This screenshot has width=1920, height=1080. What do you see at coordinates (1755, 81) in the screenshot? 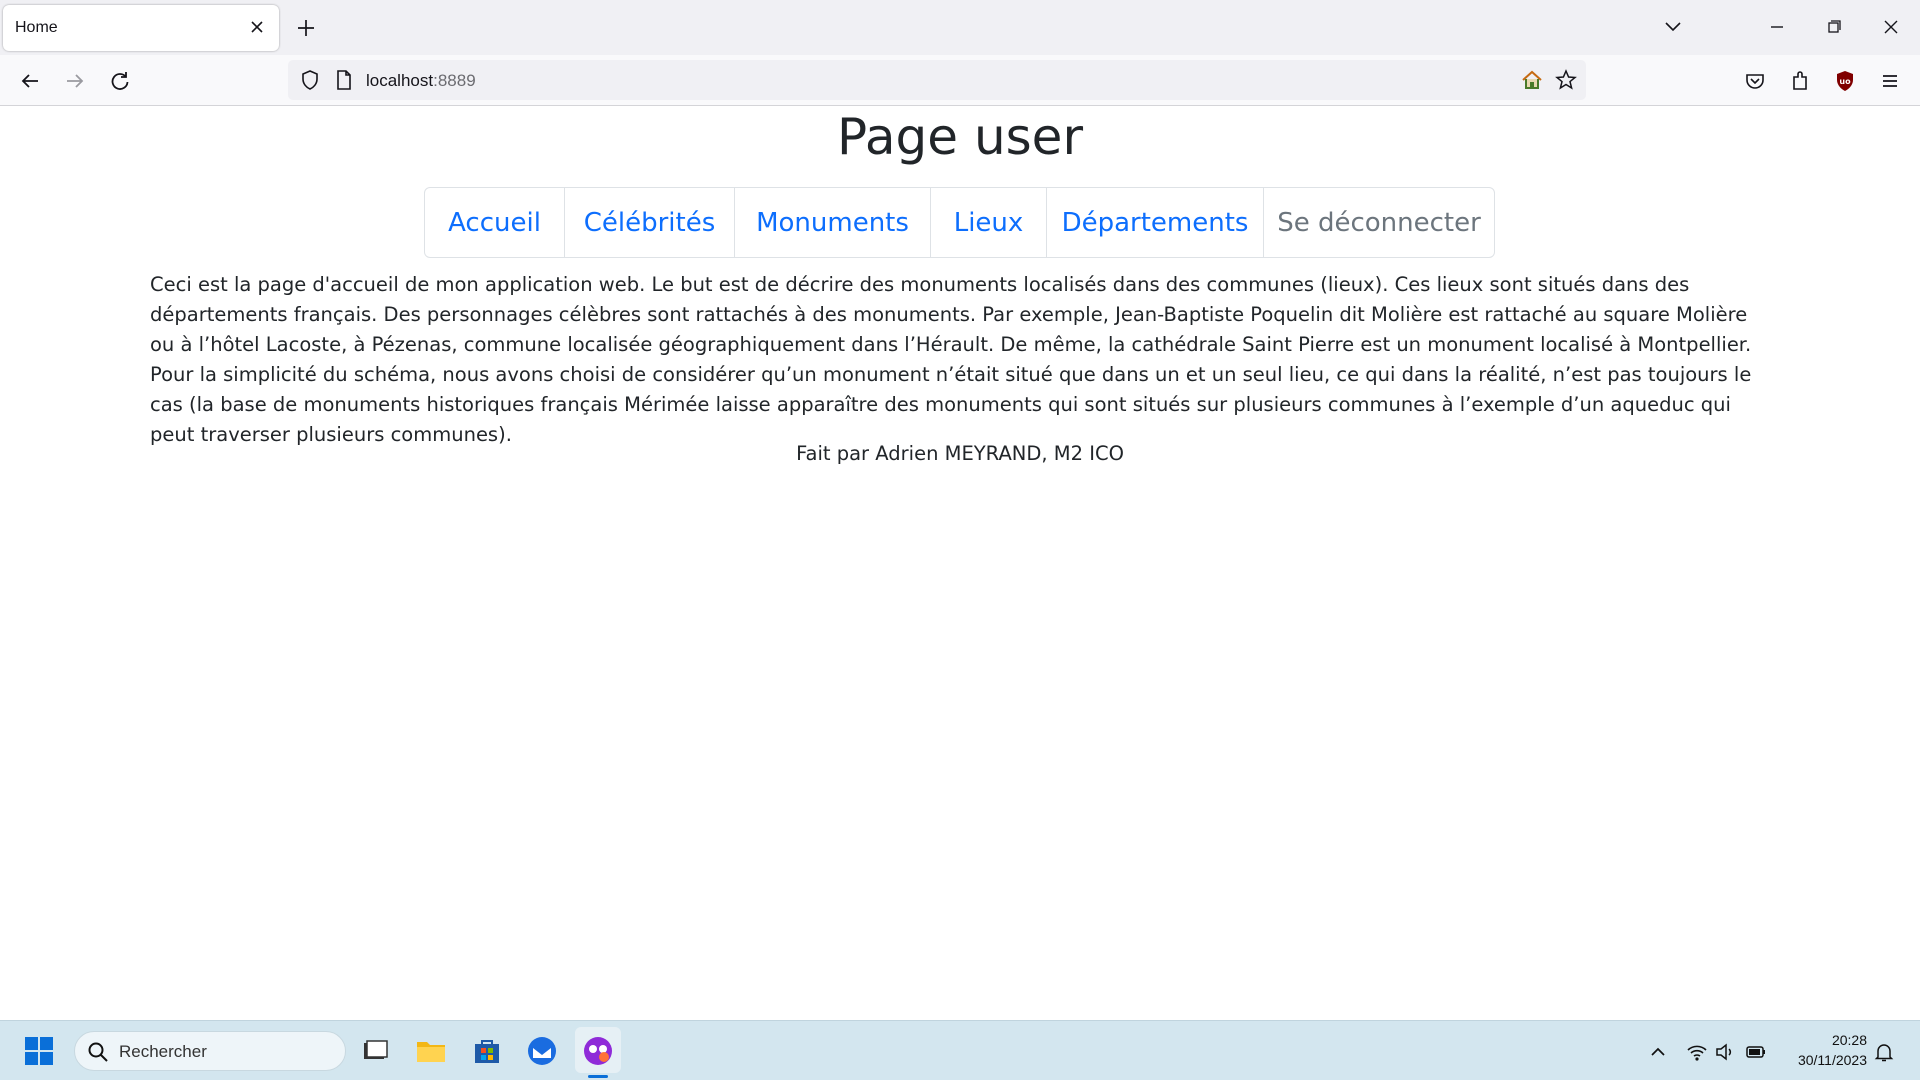
I see `pocket-icon` at bounding box center [1755, 81].